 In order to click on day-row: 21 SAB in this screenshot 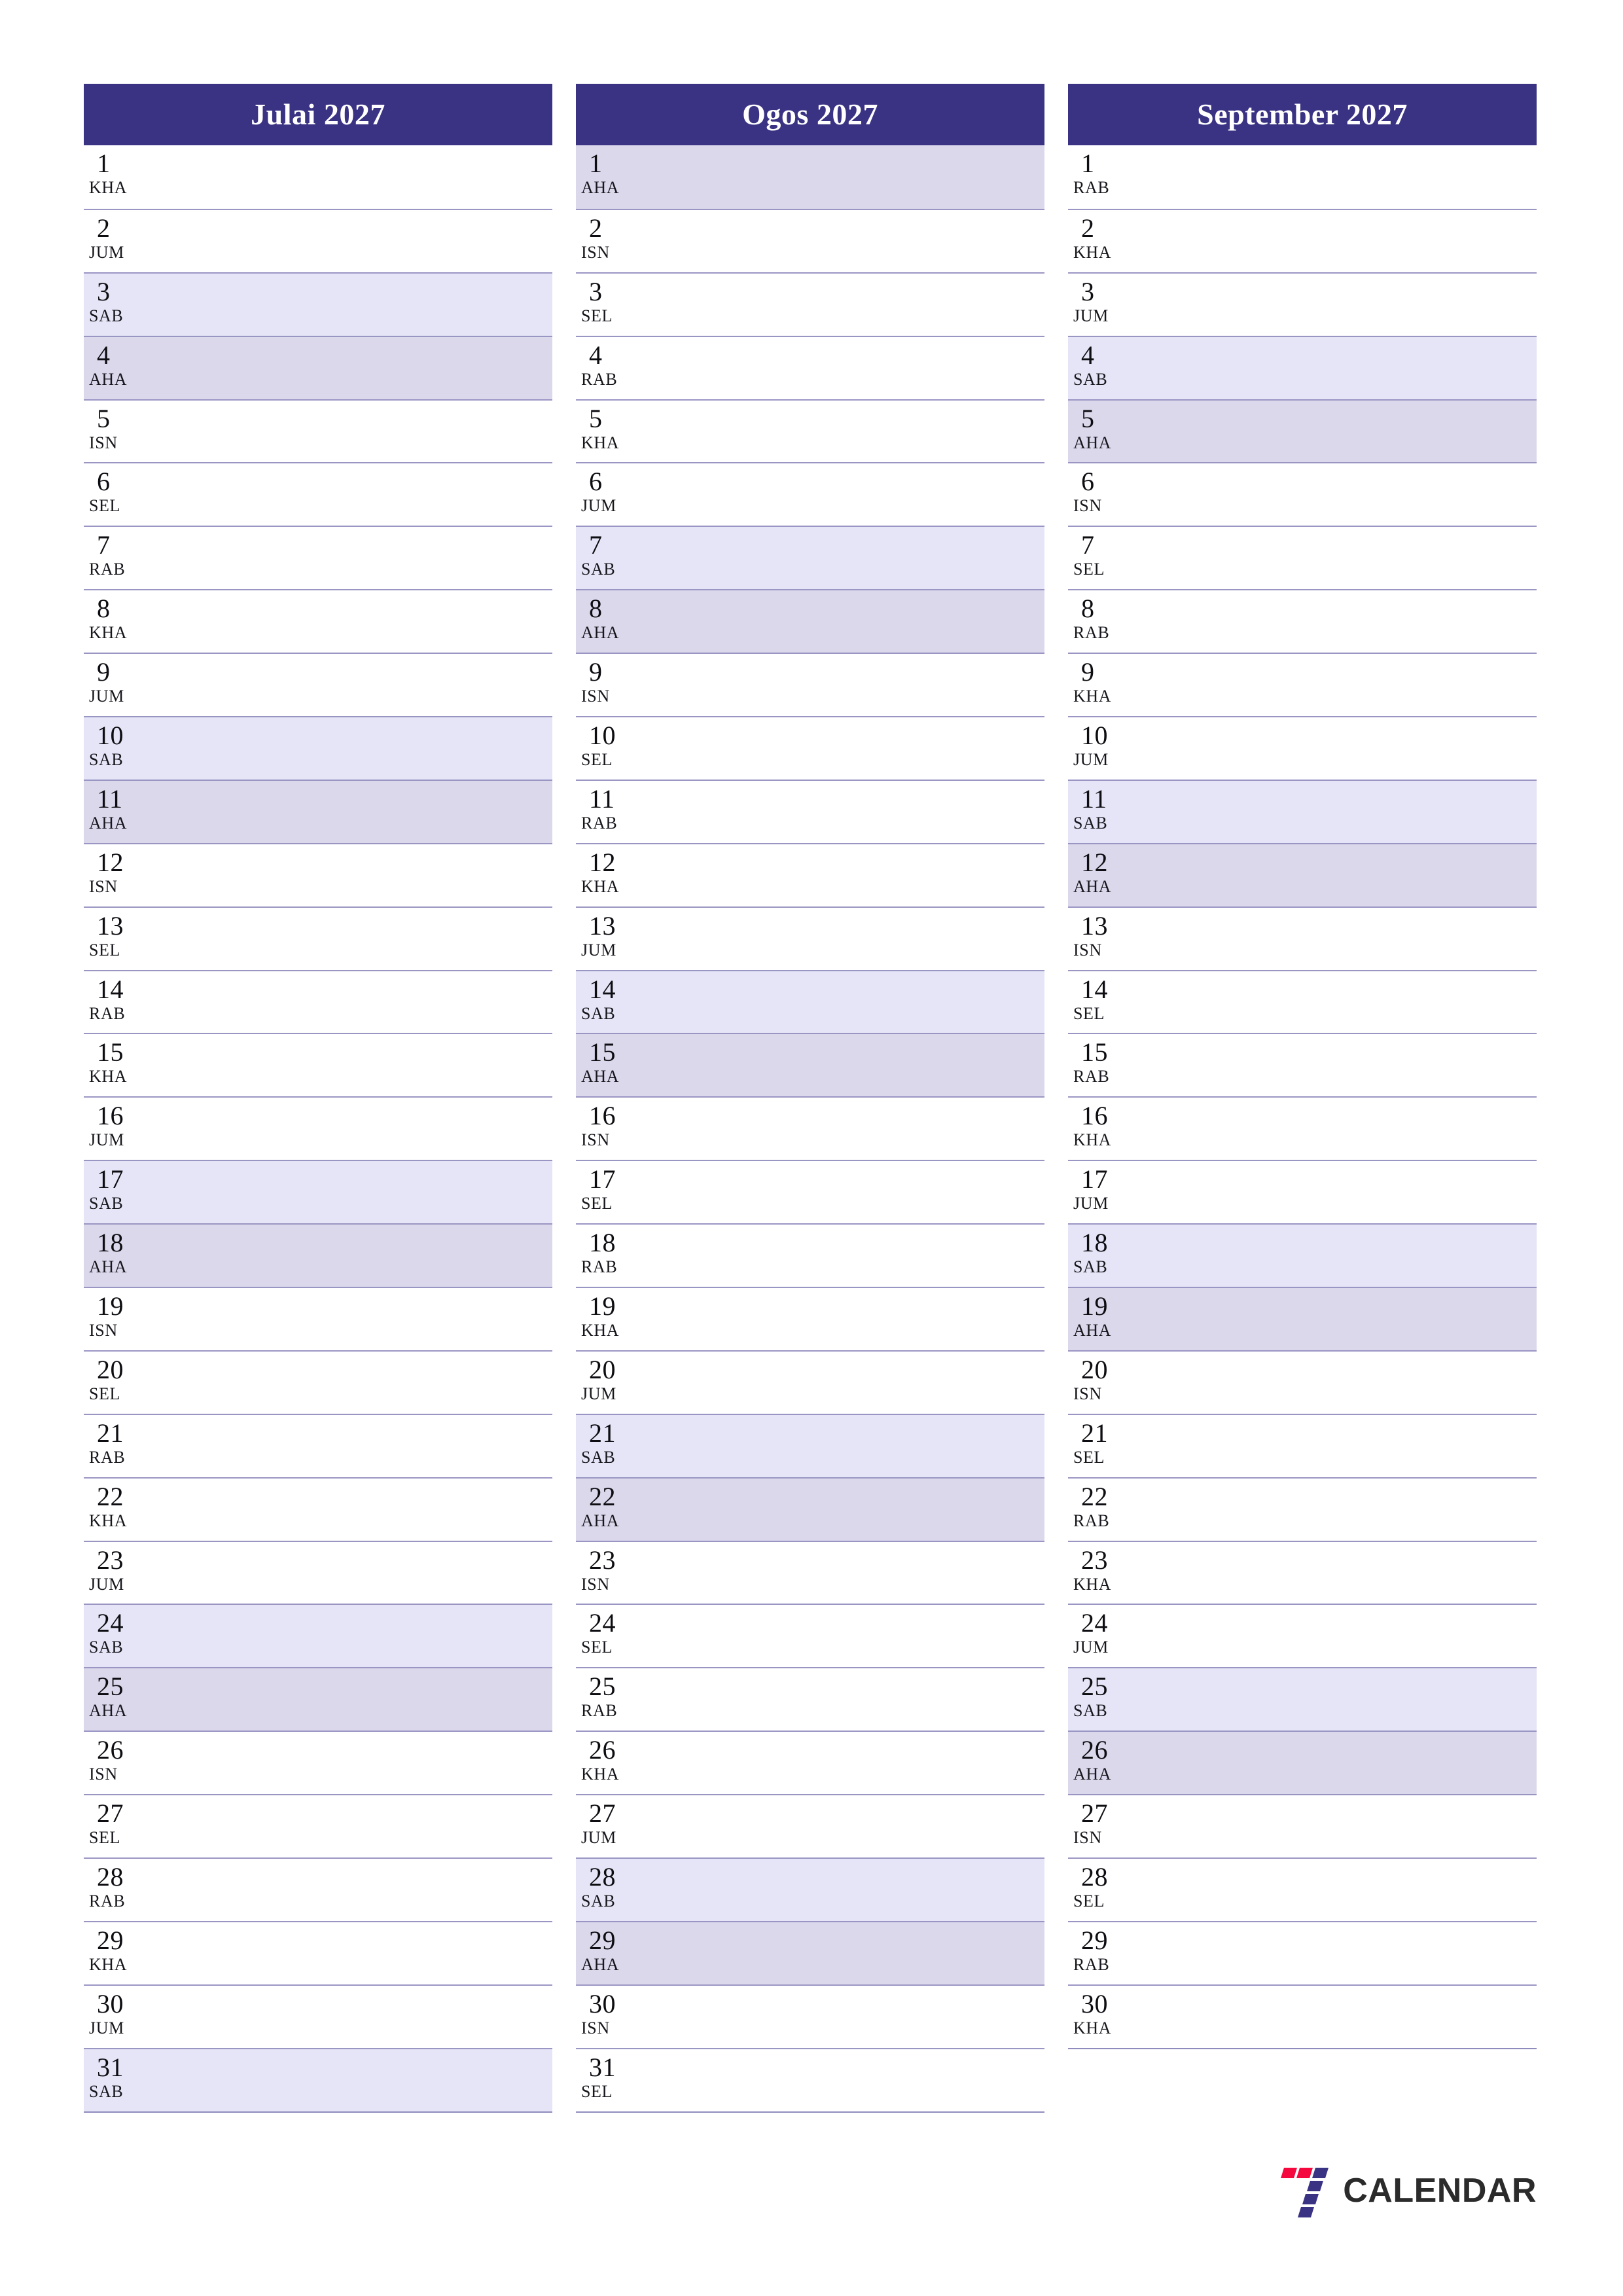, I will do `click(810, 1445)`.